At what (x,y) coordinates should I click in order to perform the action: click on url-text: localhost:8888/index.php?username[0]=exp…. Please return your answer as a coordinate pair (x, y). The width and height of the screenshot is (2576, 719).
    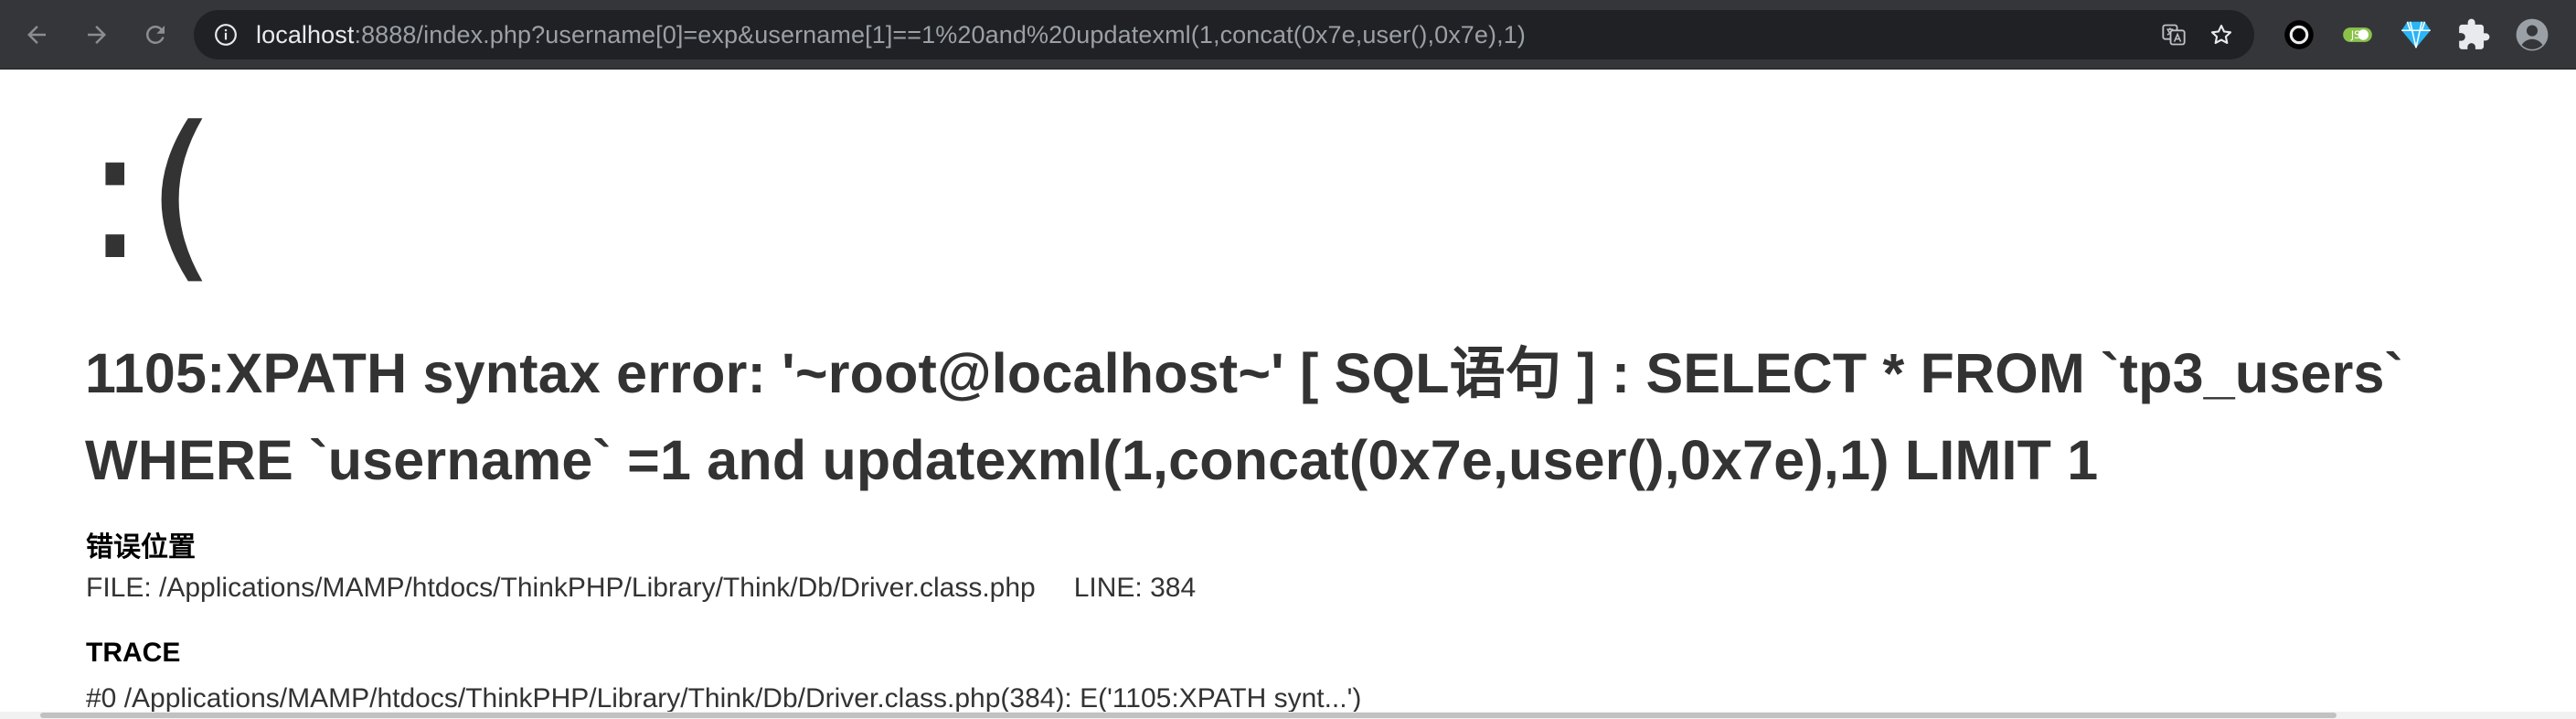
    Looking at the image, I should click on (891, 34).